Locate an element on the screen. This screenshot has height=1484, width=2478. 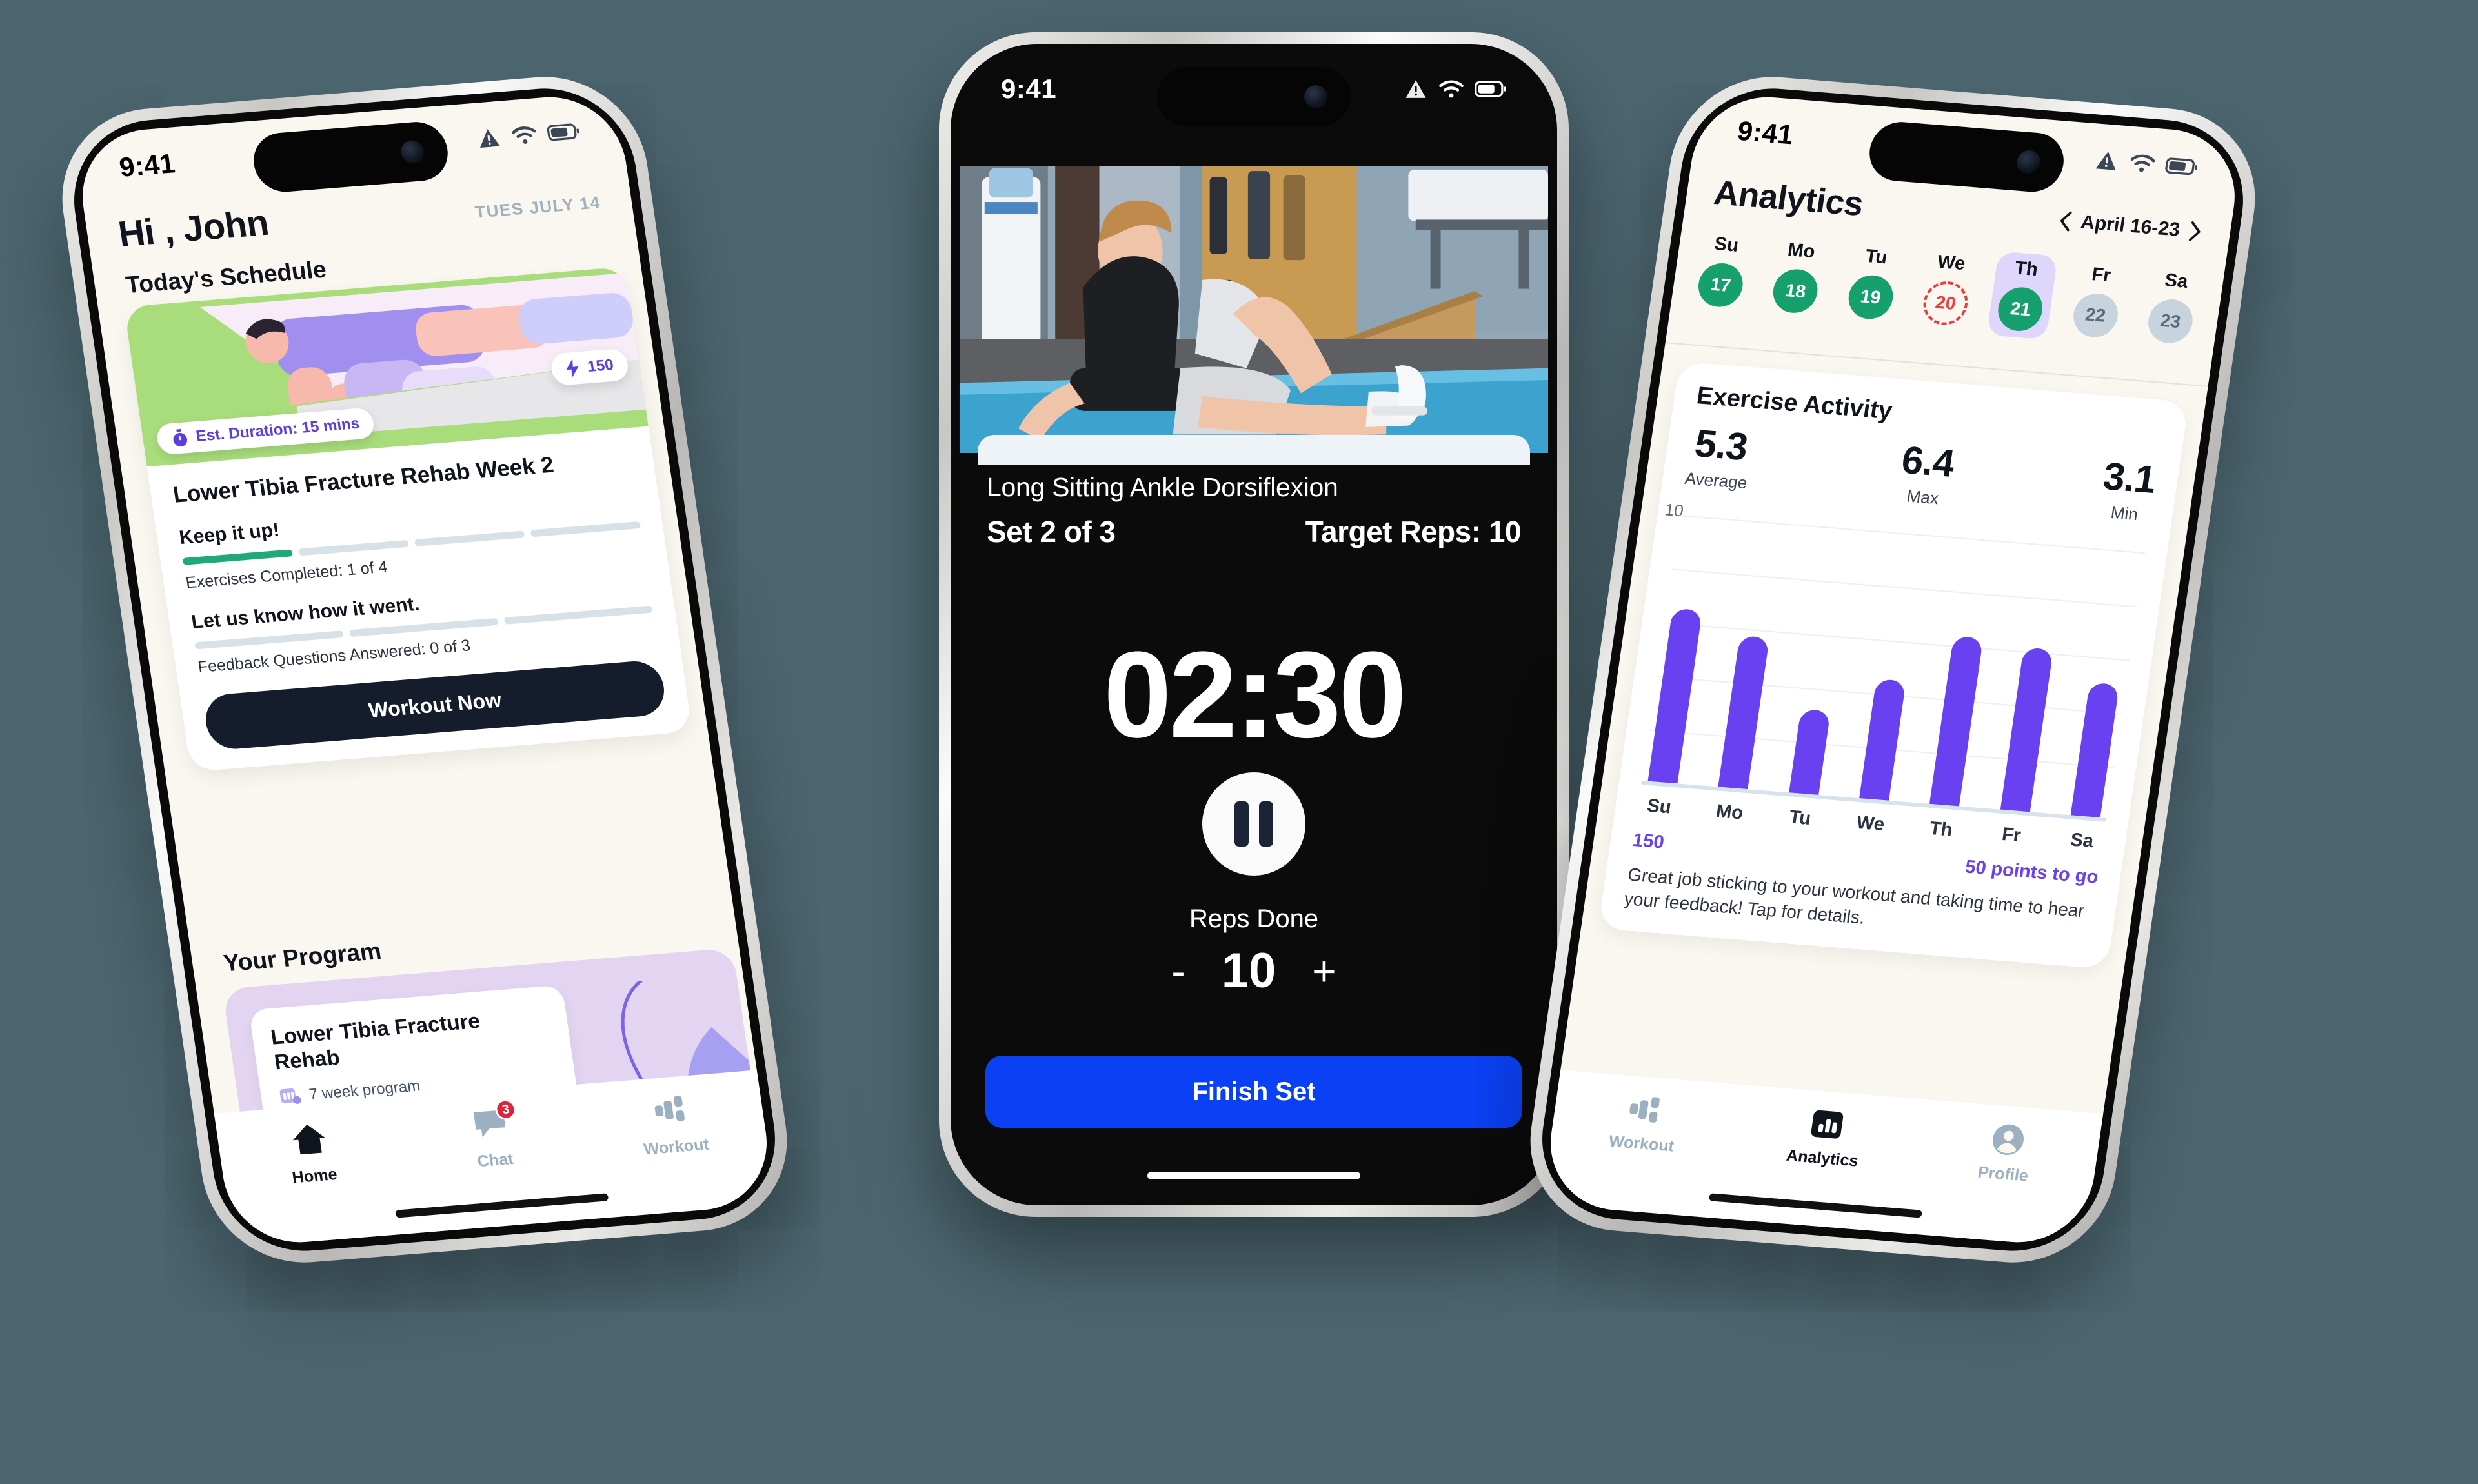
points-total-label: 150 is located at coordinates (1648, 842).